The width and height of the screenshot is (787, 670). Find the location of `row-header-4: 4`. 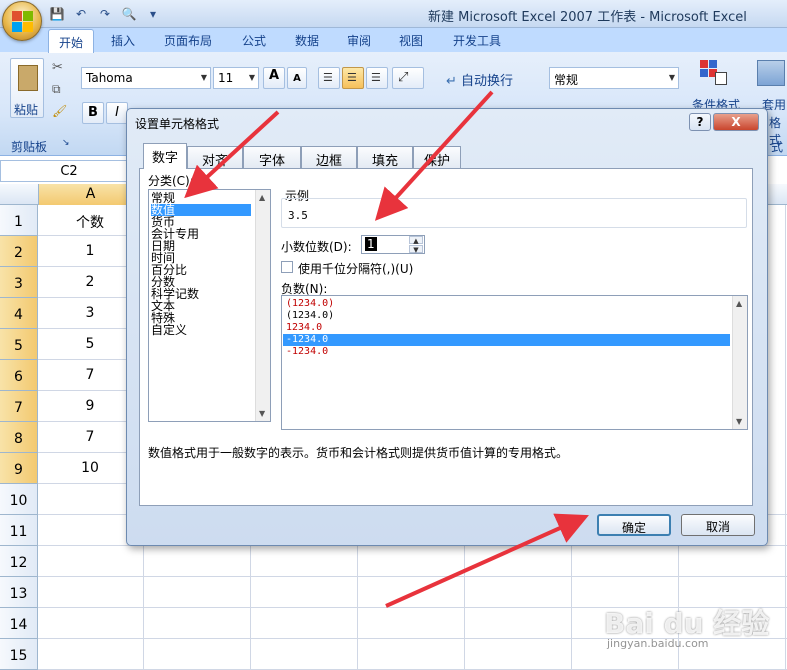

row-header-4: 4 is located at coordinates (19, 313).